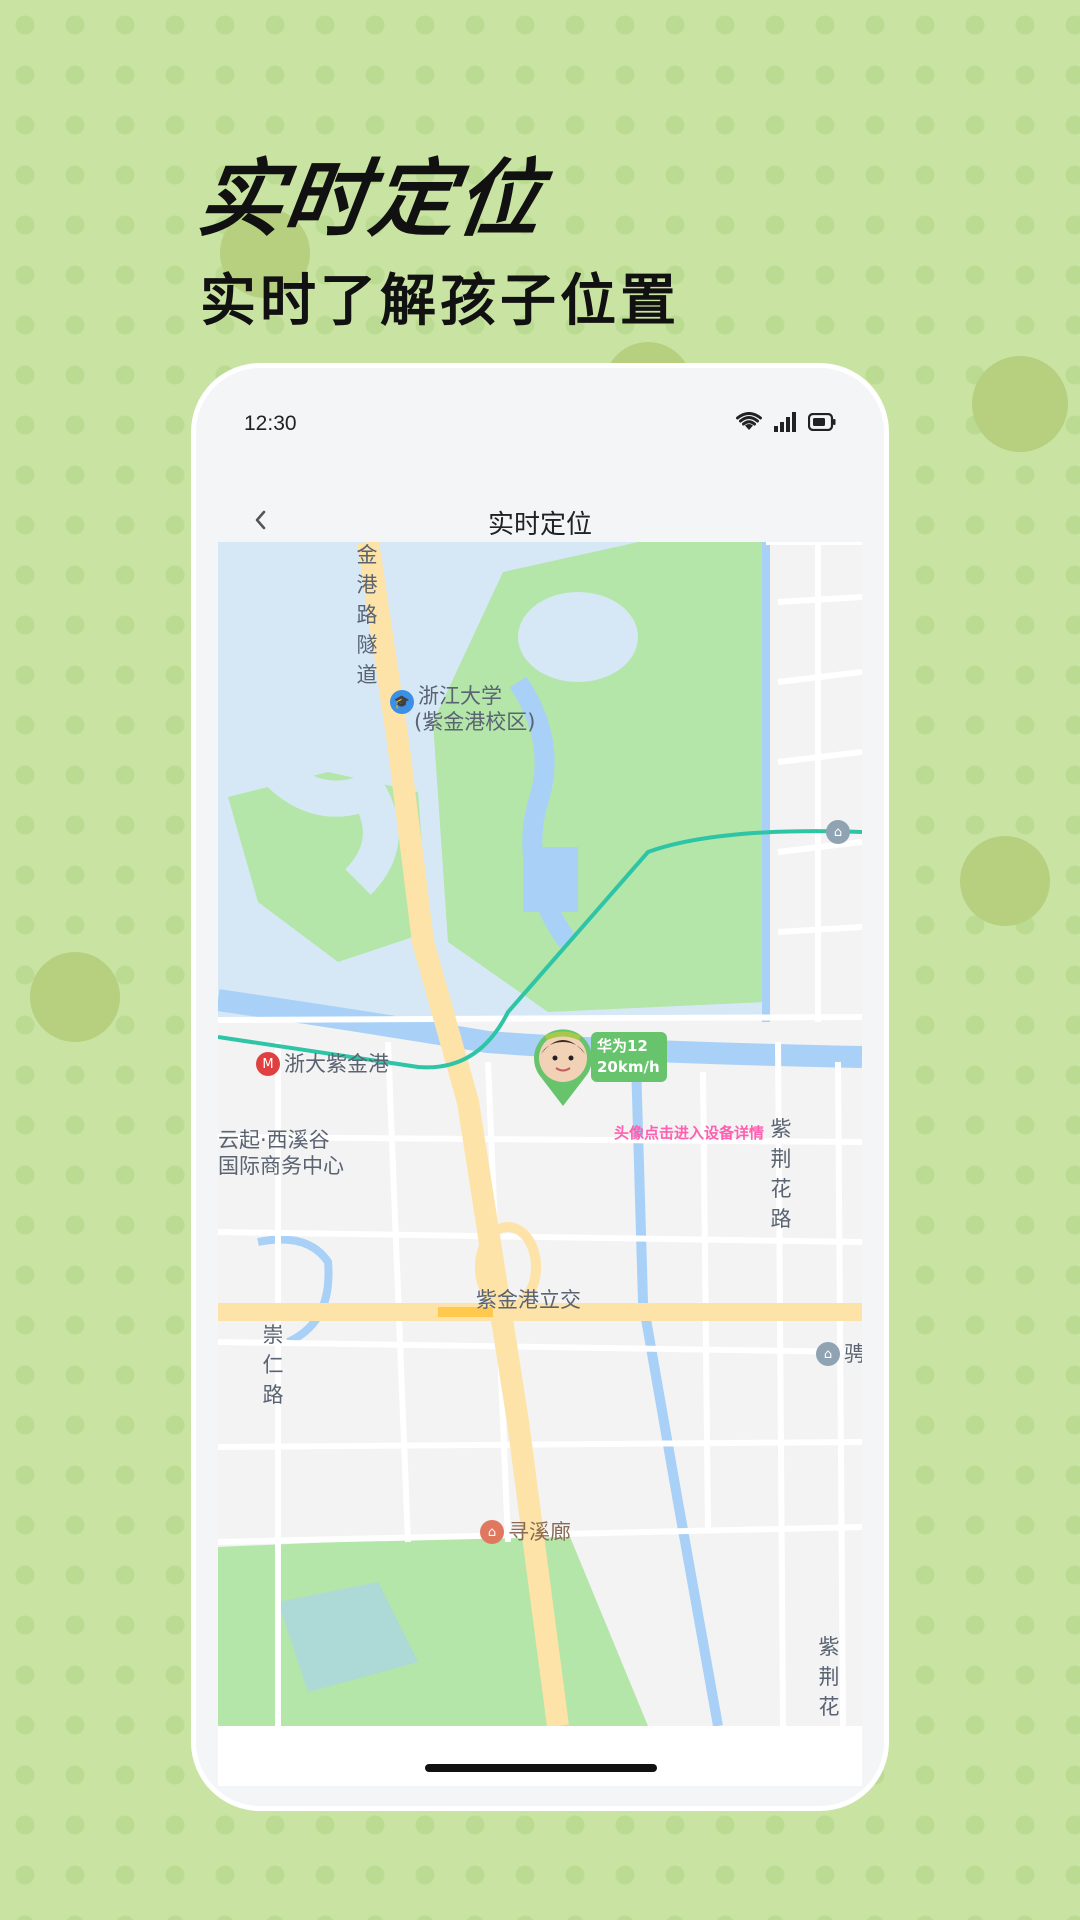  What do you see at coordinates (853, 1354) in the screenshot?
I see `map-label-right-poi: 骋` at bounding box center [853, 1354].